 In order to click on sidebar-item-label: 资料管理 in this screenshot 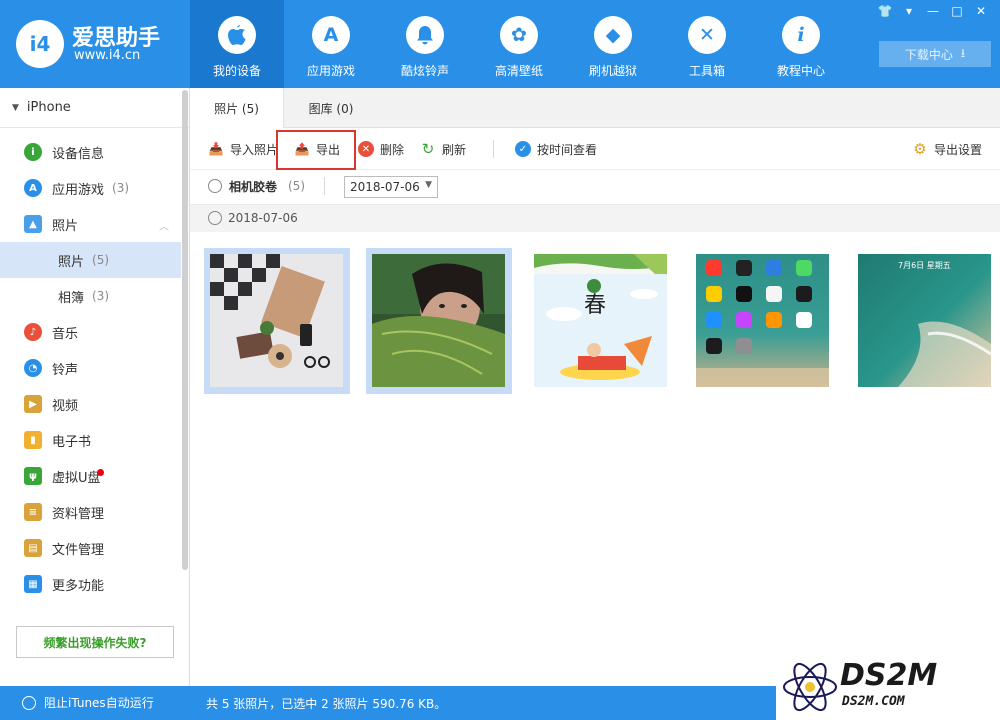, I will do `click(78, 514)`.